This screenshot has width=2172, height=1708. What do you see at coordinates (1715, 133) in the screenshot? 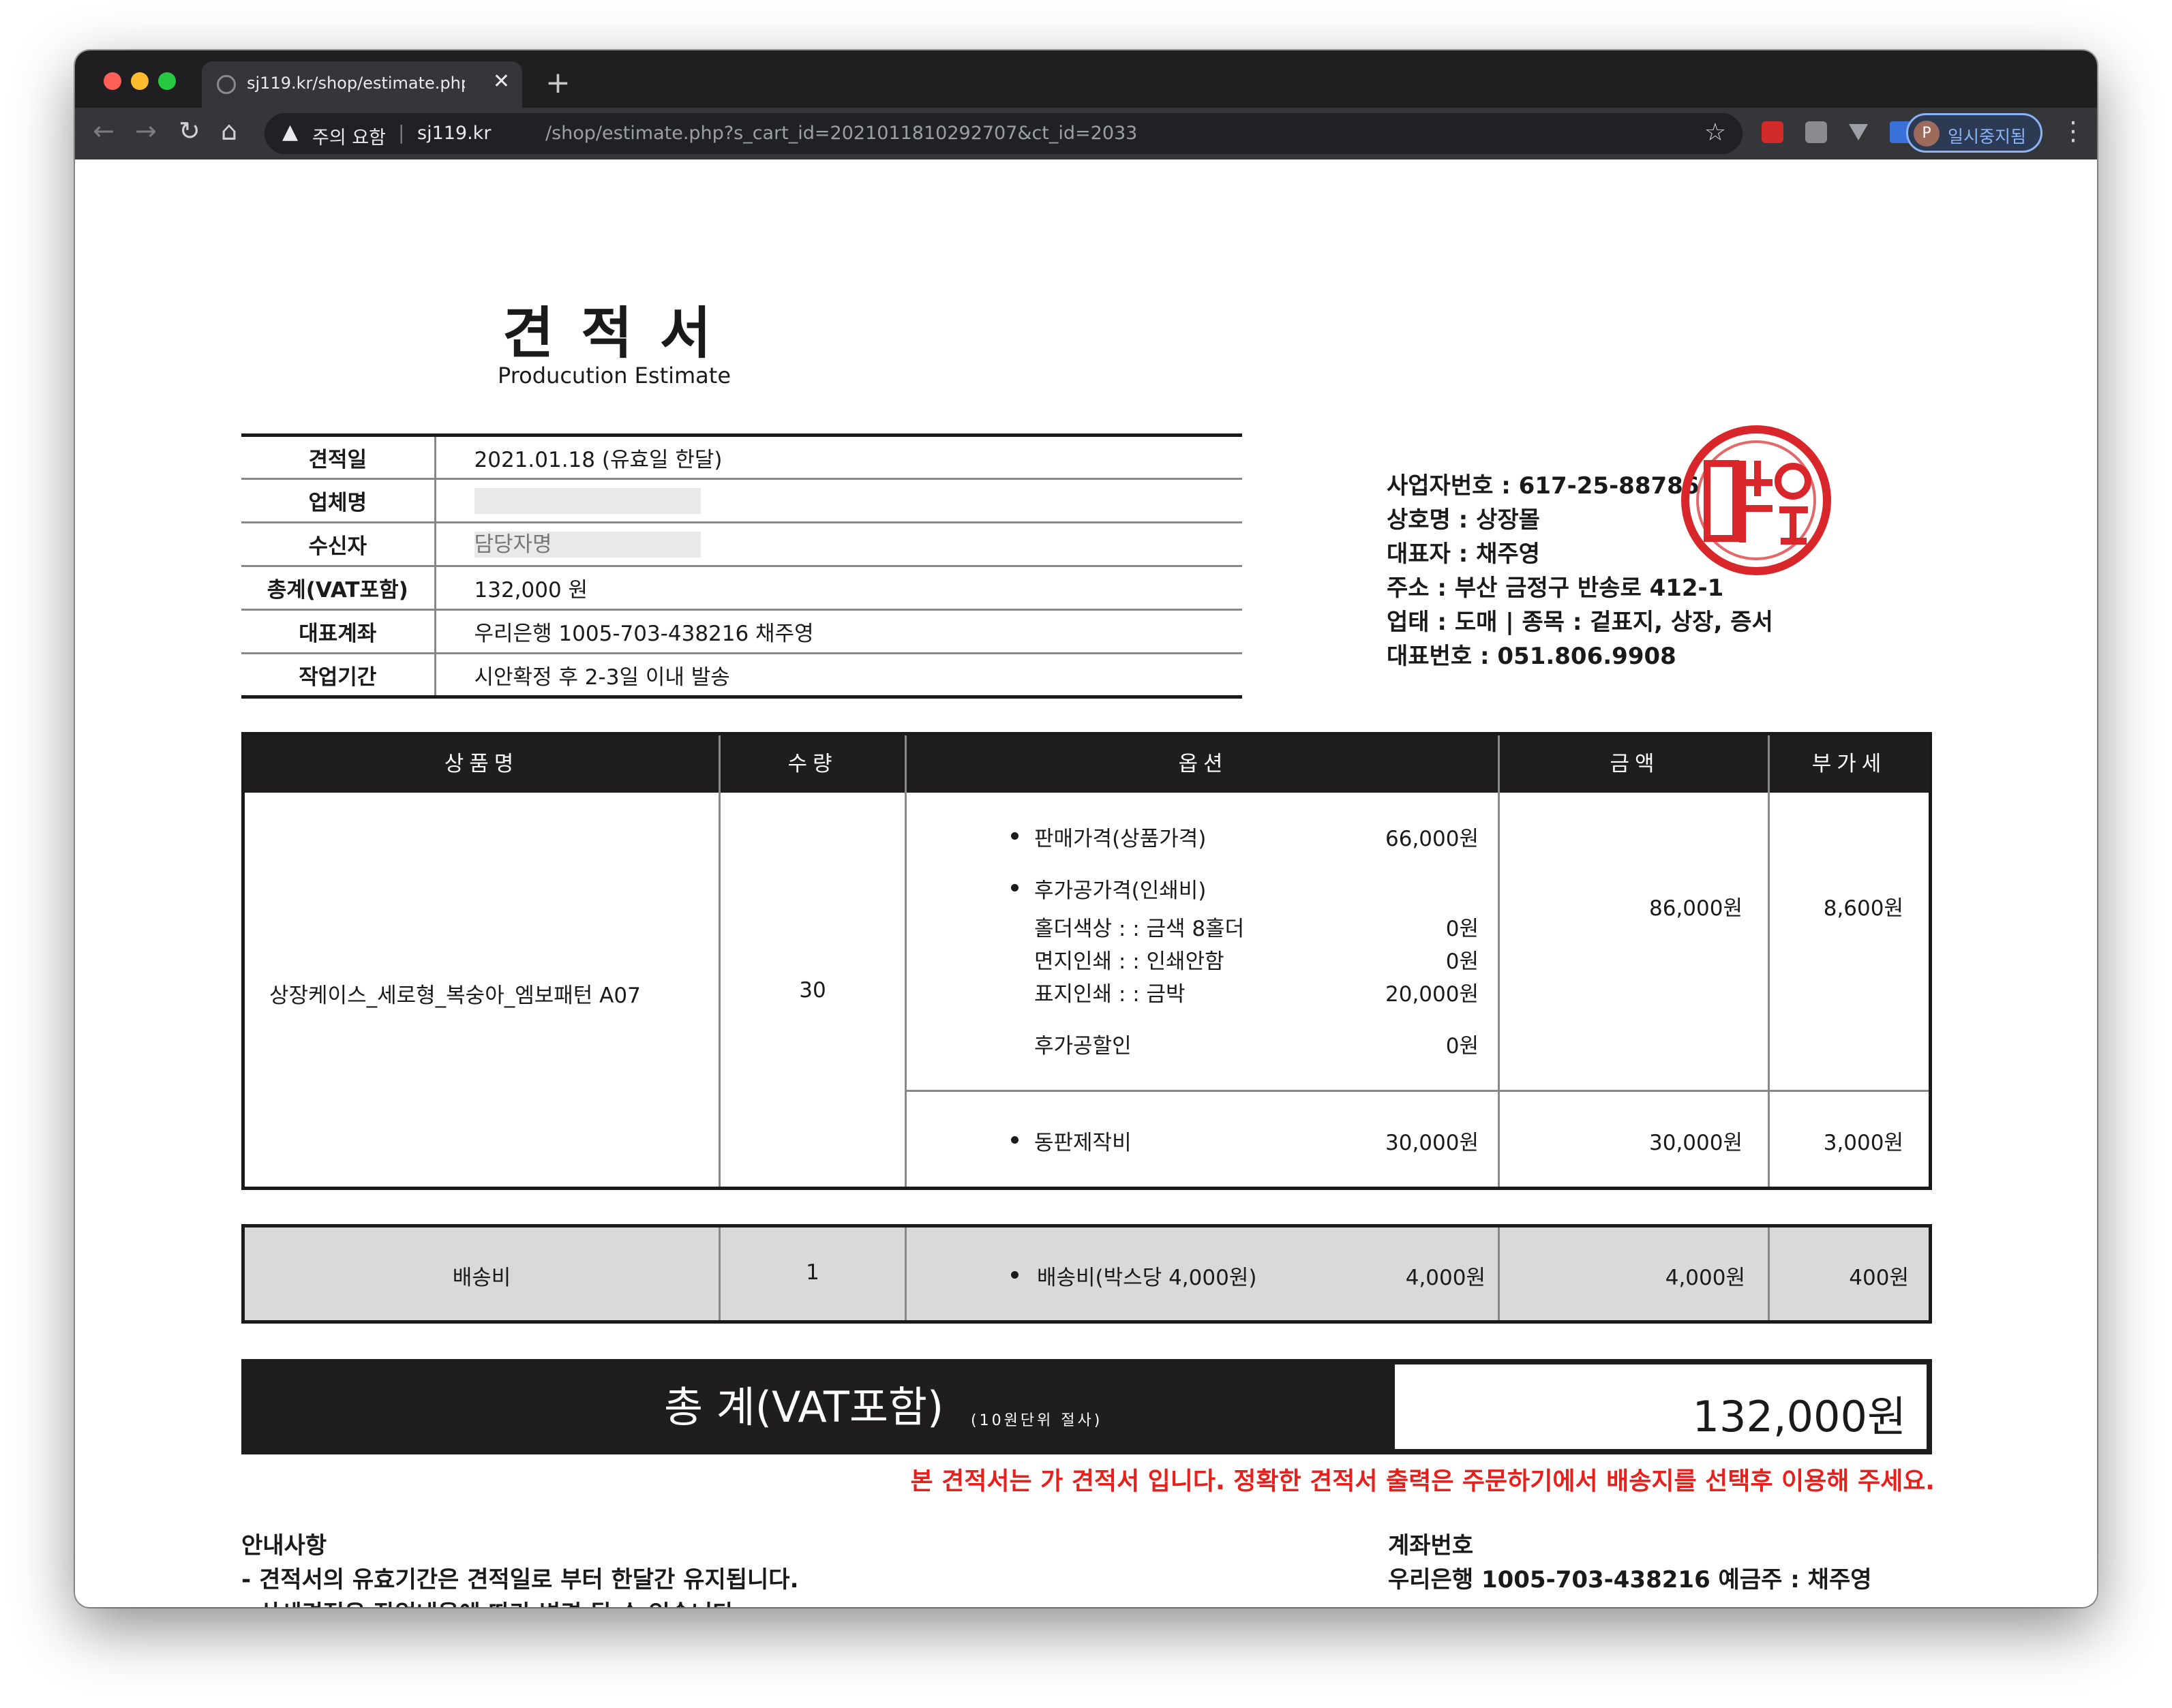
I see `bookmark-star-icon: ☆` at bounding box center [1715, 133].